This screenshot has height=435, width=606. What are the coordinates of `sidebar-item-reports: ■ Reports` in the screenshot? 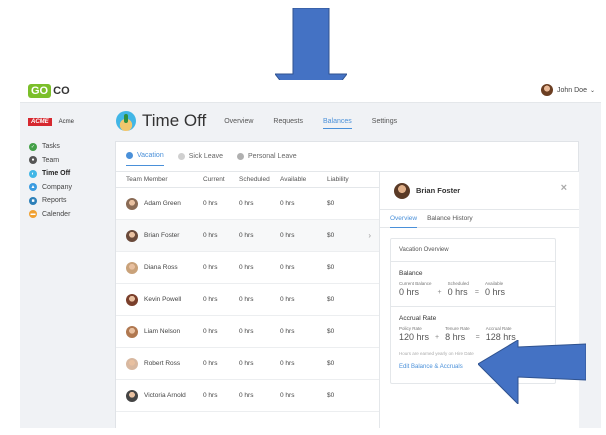 It's located at (50, 201).